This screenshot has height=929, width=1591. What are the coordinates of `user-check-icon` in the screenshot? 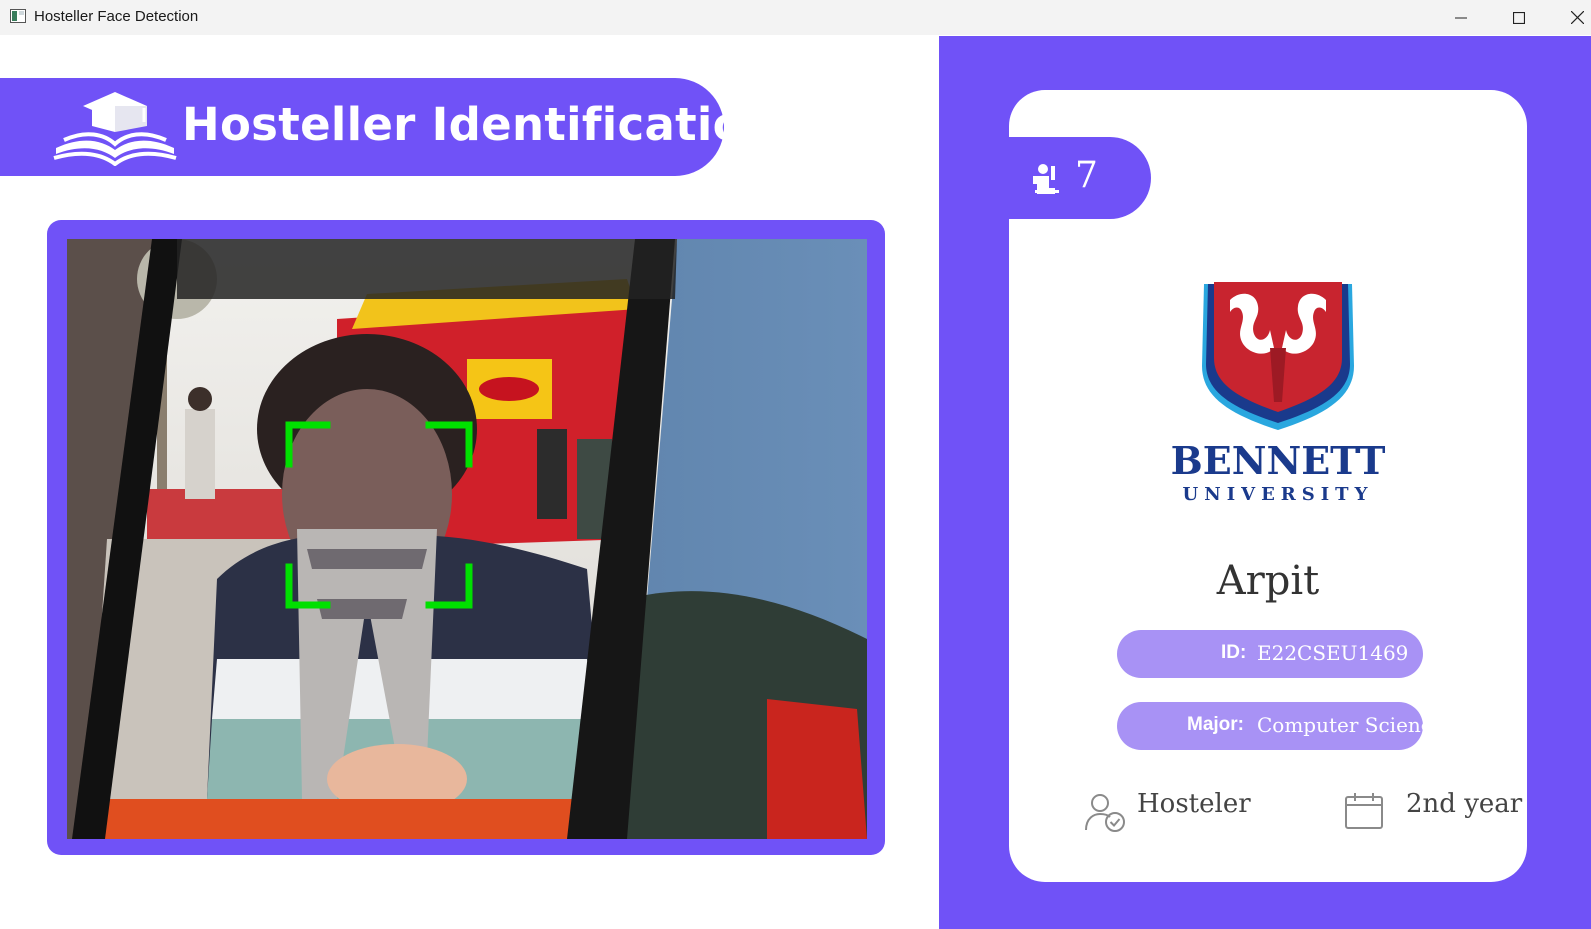 It's located at (1105, 813).